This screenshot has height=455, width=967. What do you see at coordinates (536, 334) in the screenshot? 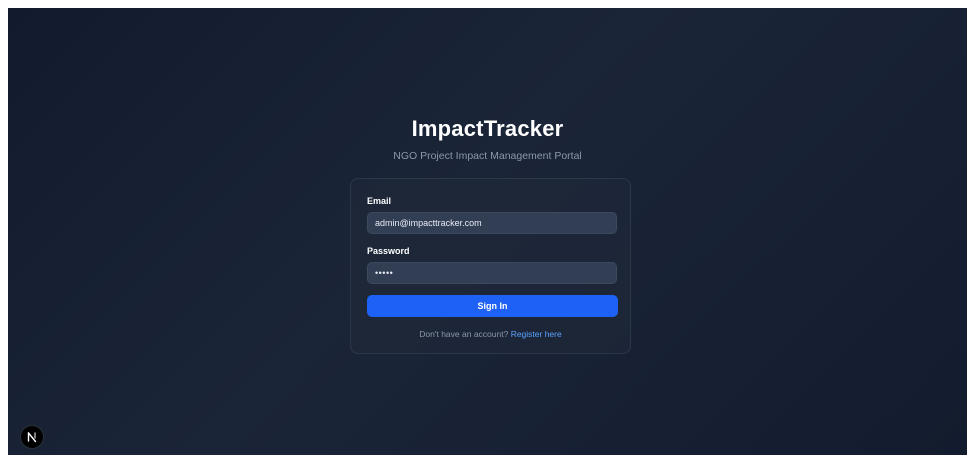
I see `register-link: Register here` at bounding box center [536, 334].